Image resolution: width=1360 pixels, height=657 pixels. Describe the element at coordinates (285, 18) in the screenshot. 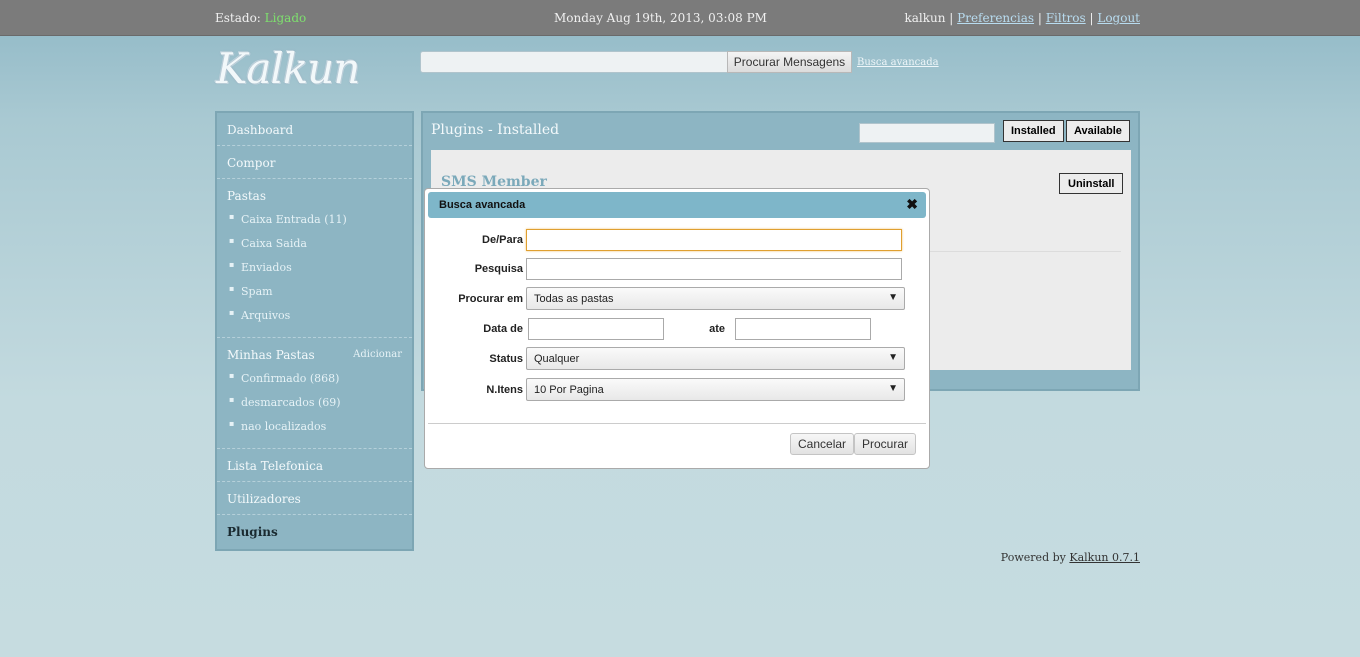

I see `status-value: Ligado` at that location.